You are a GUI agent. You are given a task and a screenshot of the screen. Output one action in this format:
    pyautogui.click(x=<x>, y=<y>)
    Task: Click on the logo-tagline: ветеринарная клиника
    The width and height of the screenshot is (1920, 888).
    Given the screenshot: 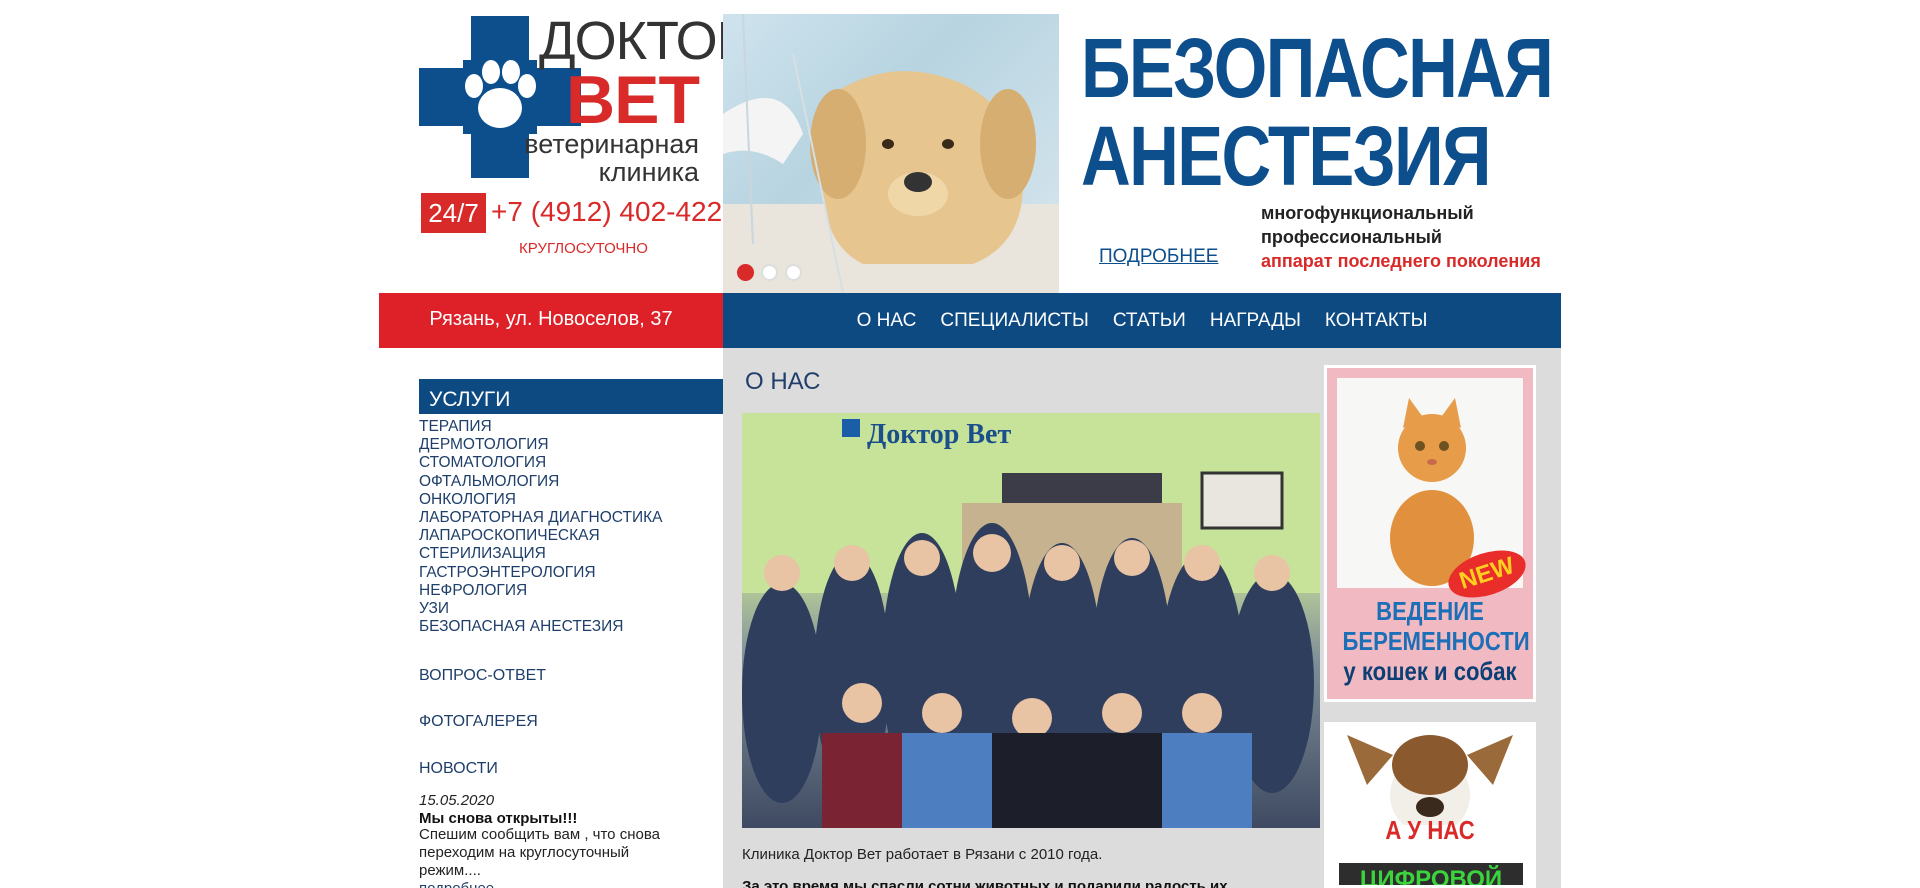 What is the action you would take?
    pyautogui.click(x=609, y=158)
    